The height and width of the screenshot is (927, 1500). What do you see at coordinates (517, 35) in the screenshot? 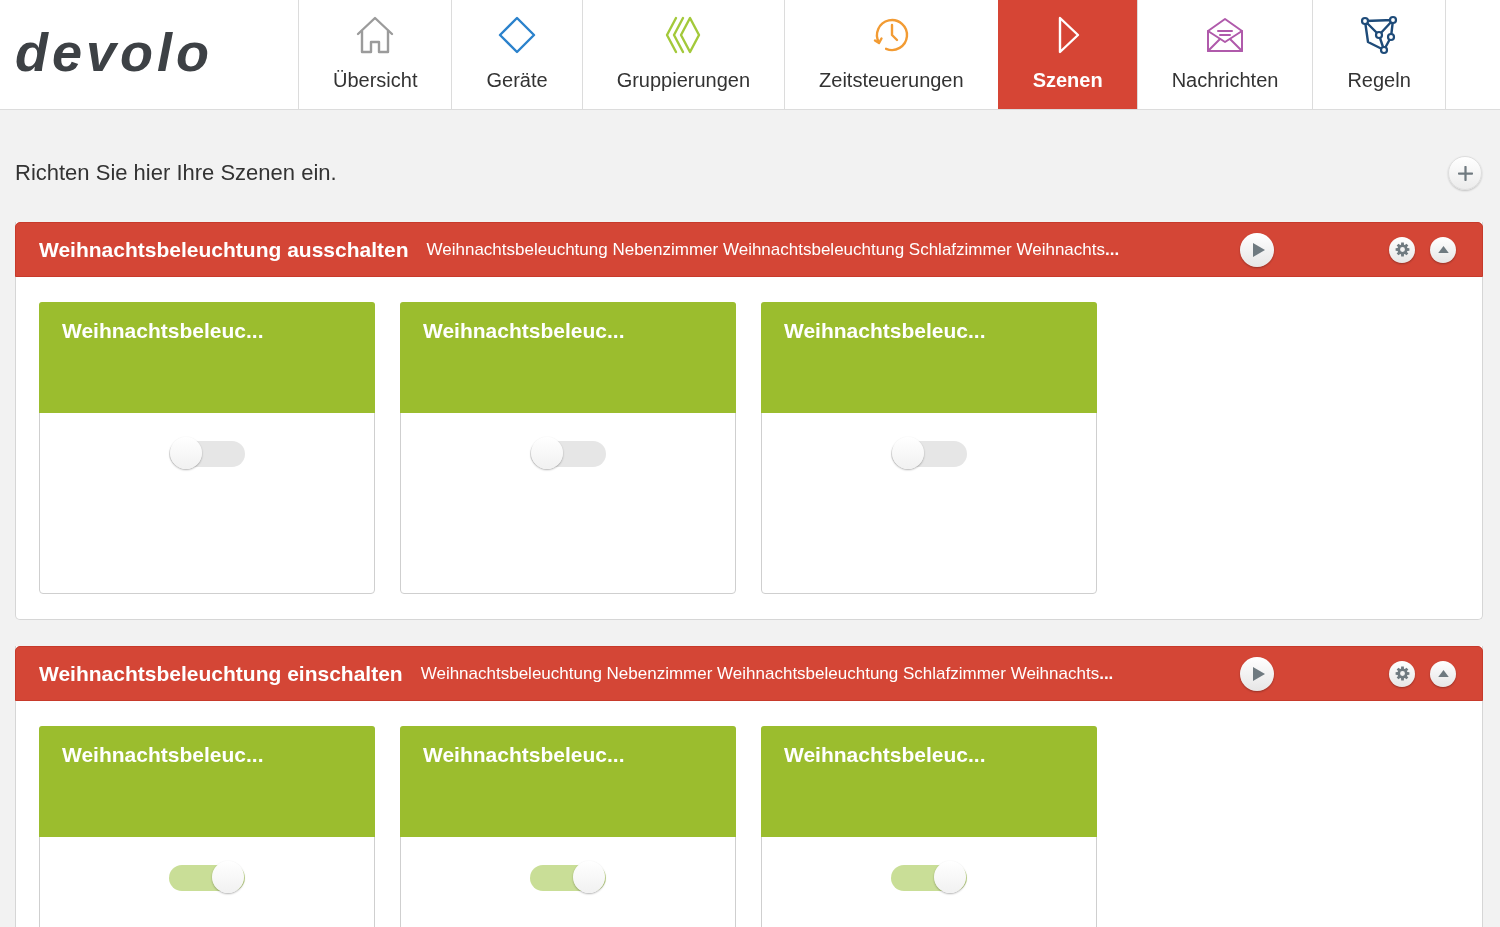
I see `diamond-icon` at bounding box center [517, 35].